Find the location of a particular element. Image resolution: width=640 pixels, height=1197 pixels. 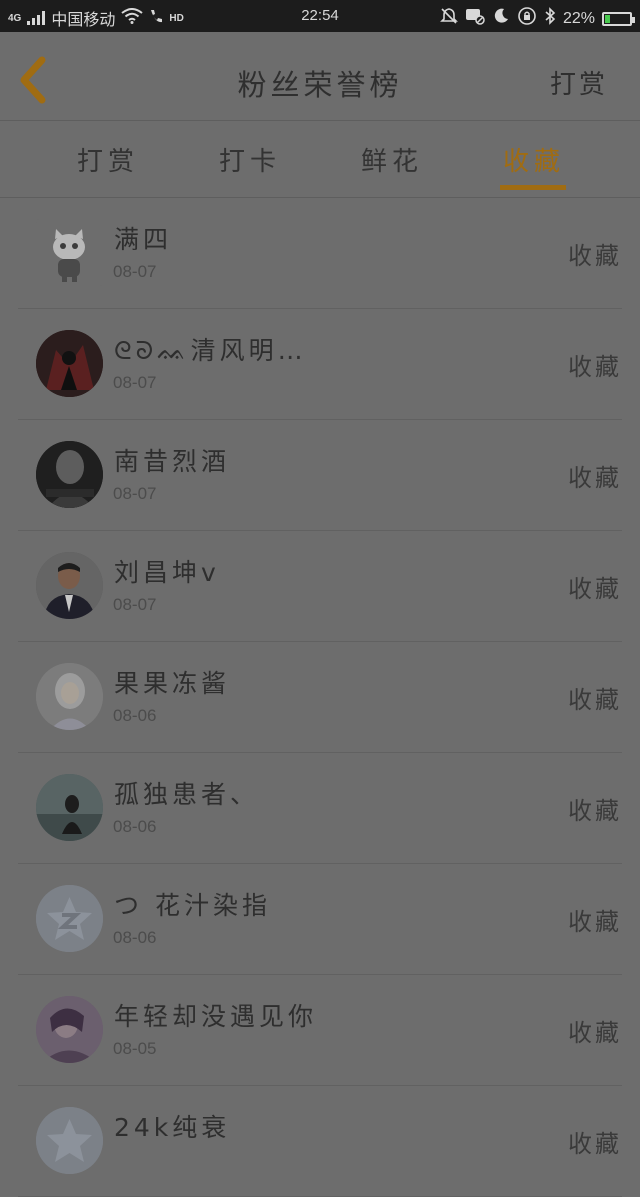

rotation-lock-icon is located at coordinates (527, 18).